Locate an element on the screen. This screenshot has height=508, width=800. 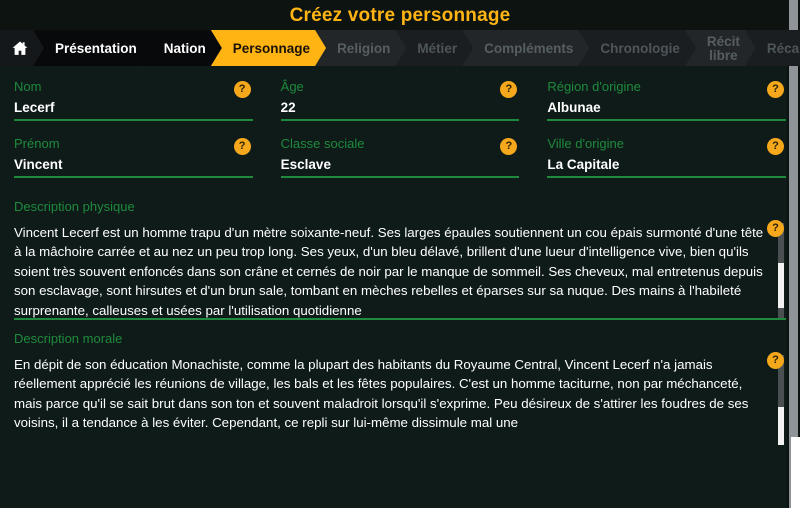
field-prenom-value: Vincent is located at coordinates (38, 164).